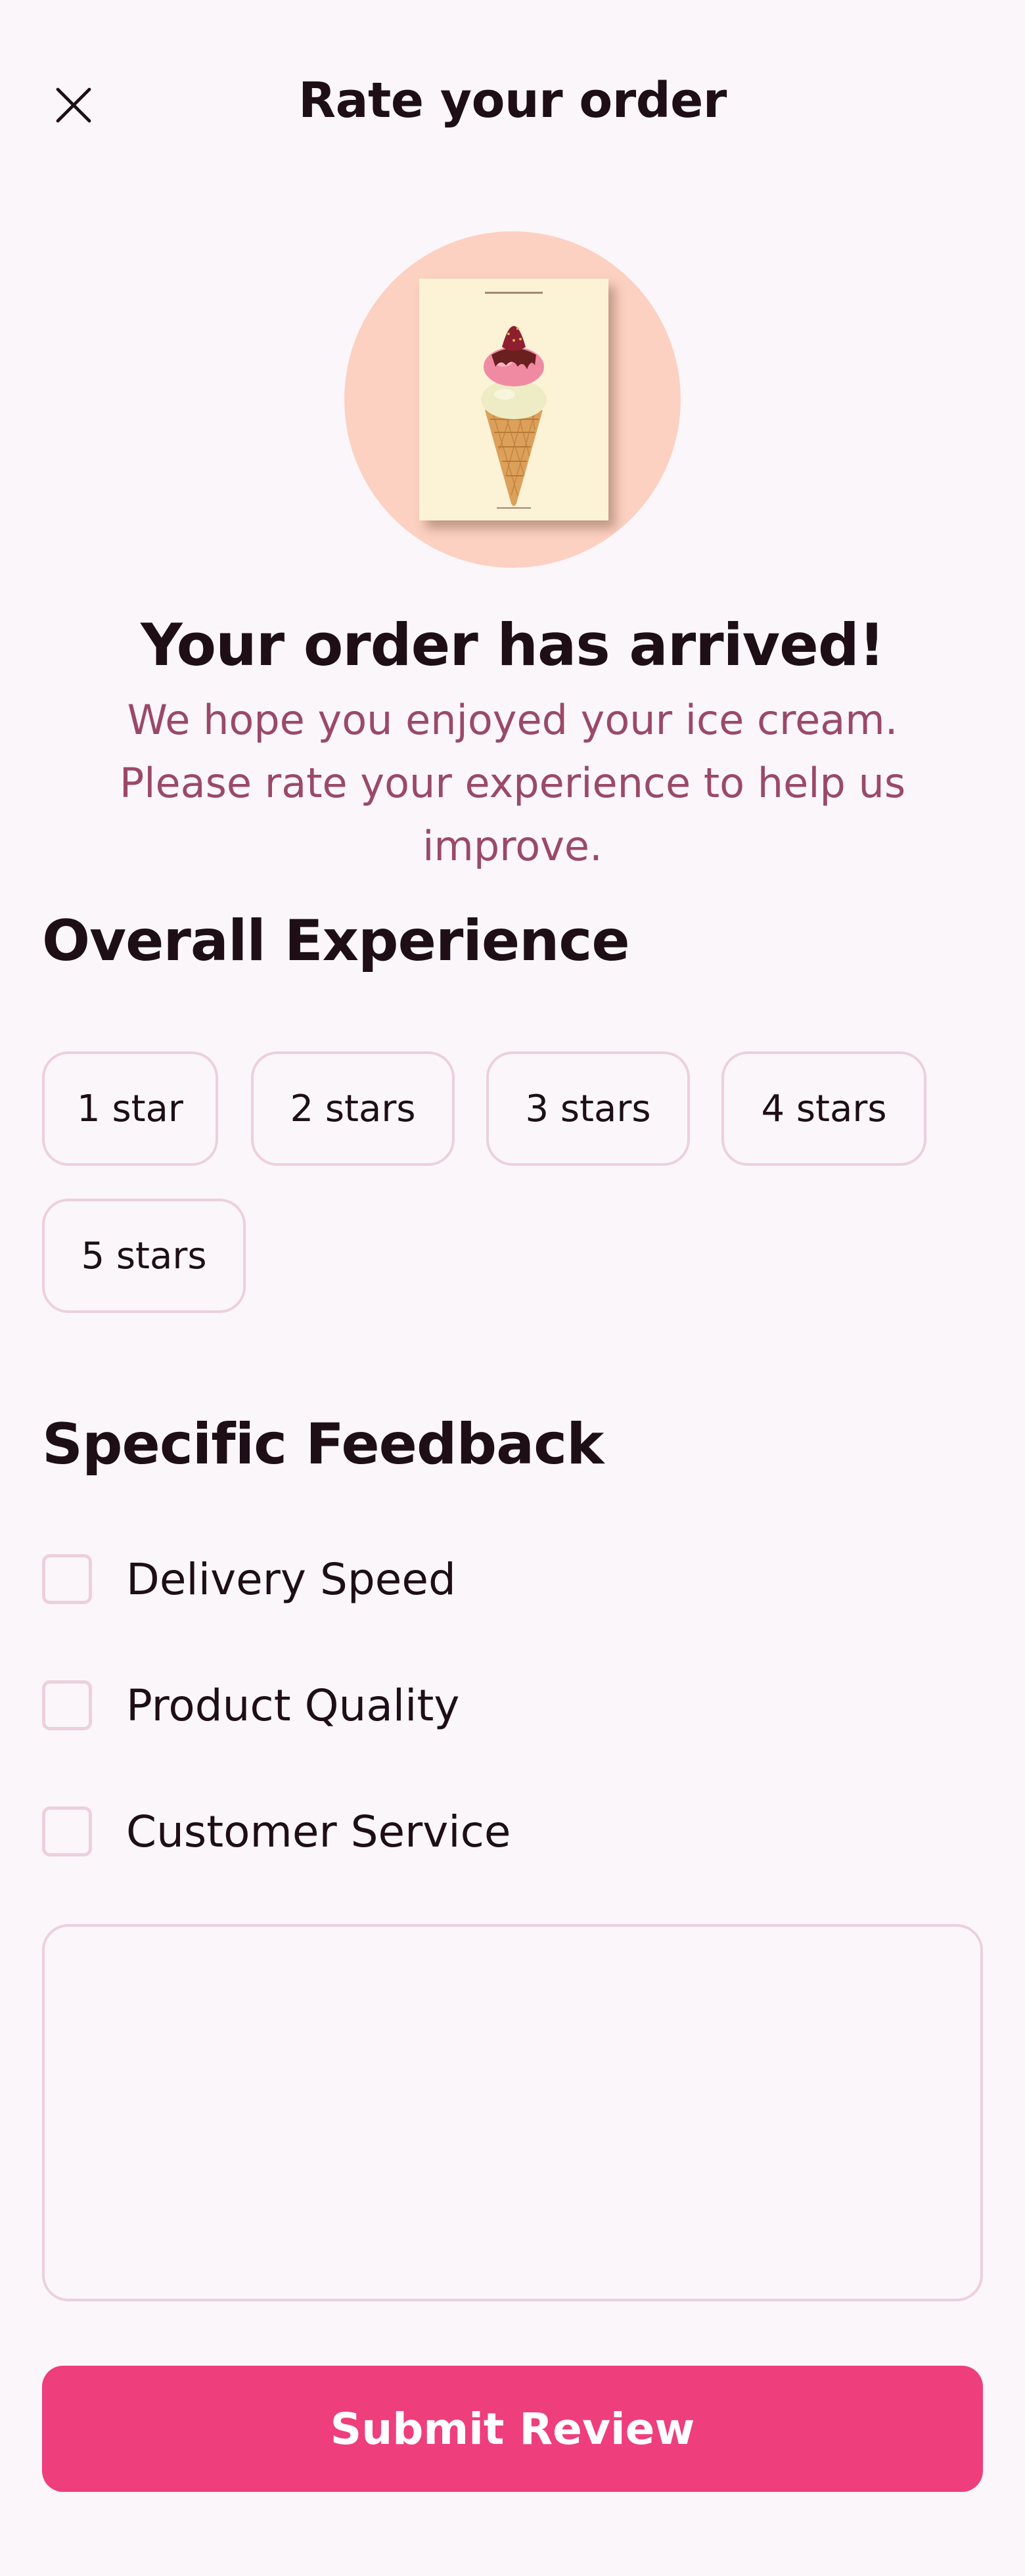 This screenshot has height=2576, width=1025. Describe the element at coordinates (291, 1579) in the screenshot. I see `delivery-speed-label: Delivery Speed` at that location.